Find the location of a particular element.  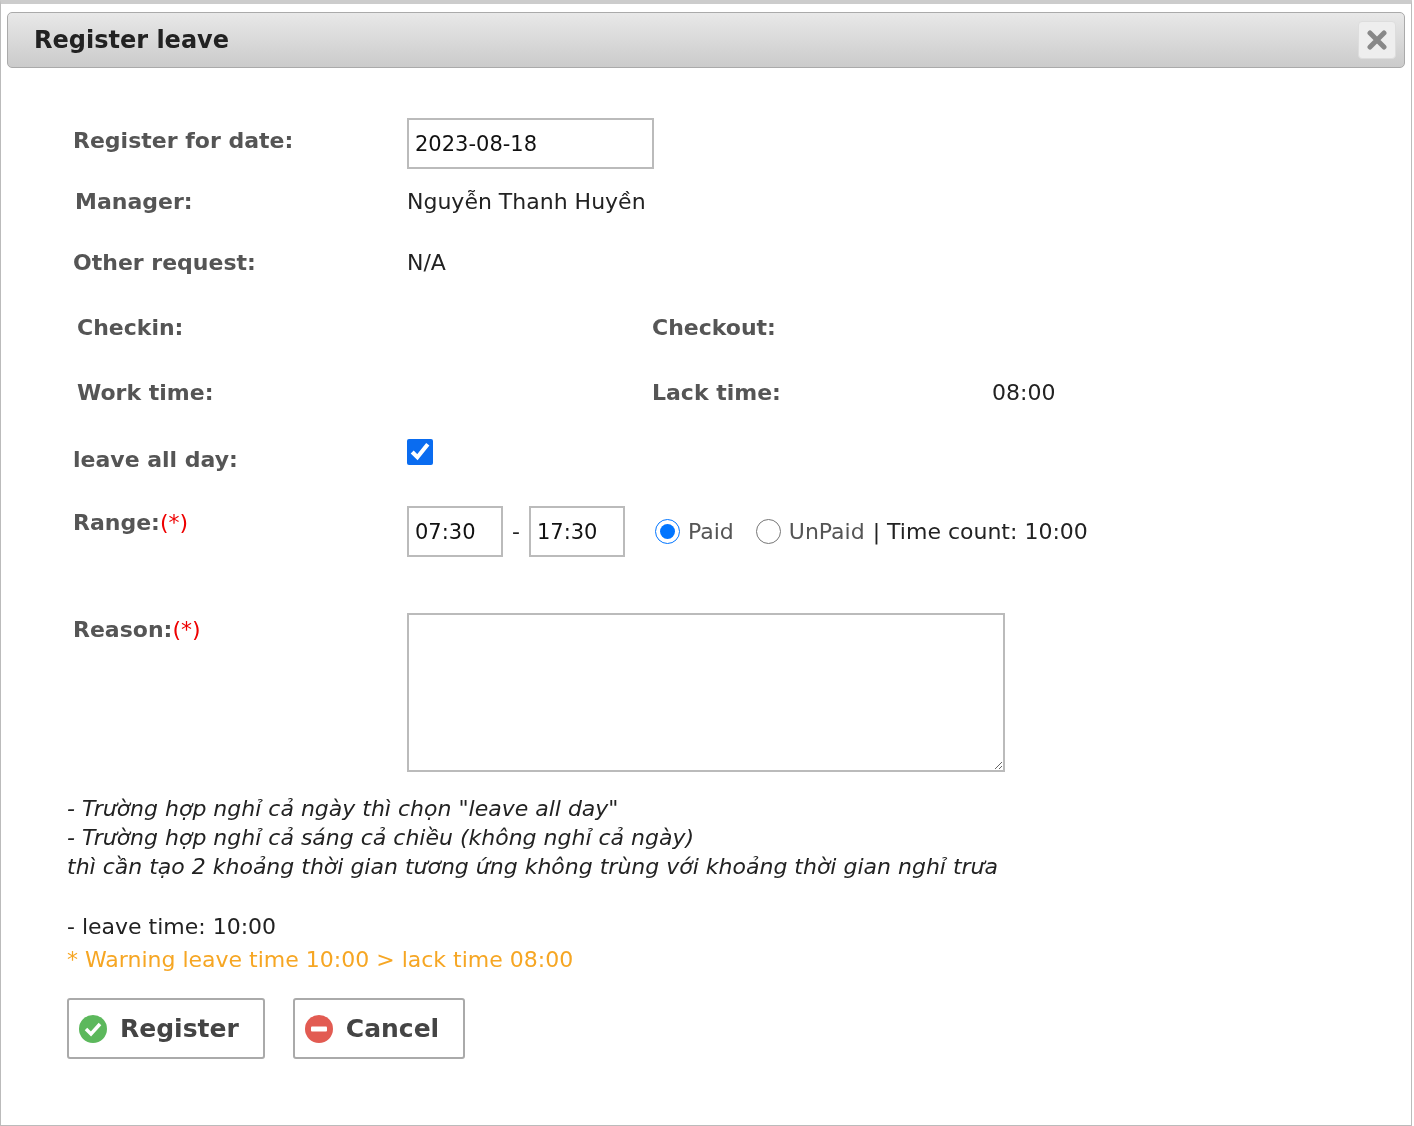

reason-field is located at coordinates (706, 692).